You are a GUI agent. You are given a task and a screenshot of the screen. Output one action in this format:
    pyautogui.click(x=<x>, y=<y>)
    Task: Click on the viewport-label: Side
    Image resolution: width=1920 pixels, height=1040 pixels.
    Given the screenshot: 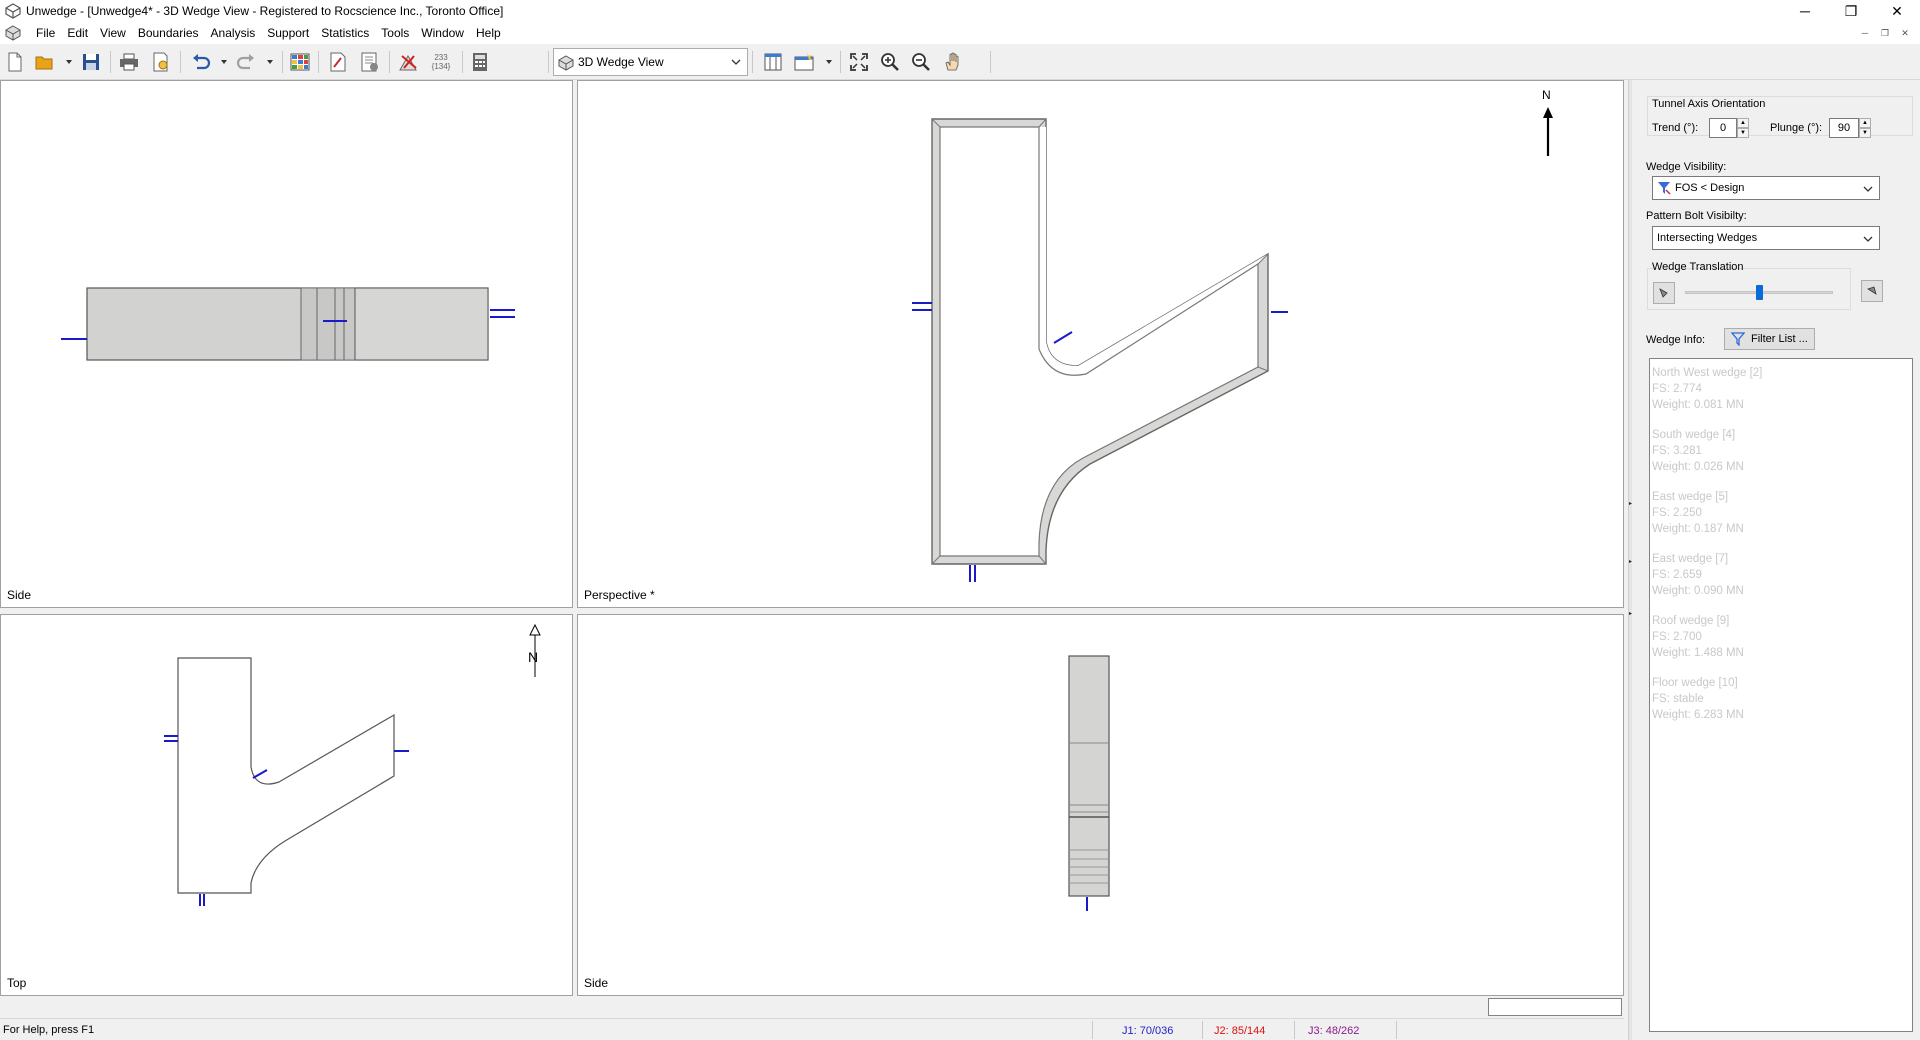 What is the action you would take?
    pyautogui.click(x=596, y=983)
    